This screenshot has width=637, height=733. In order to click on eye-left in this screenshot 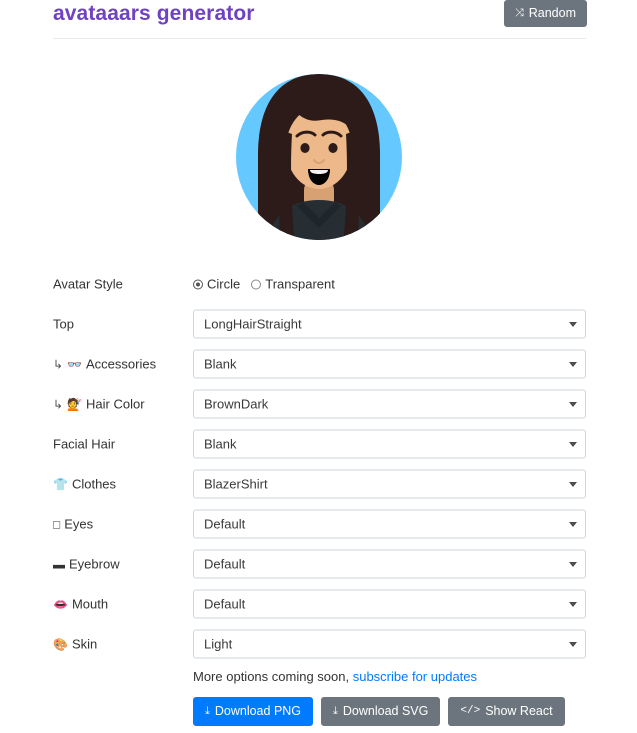, I will do `click(304, 148)`.